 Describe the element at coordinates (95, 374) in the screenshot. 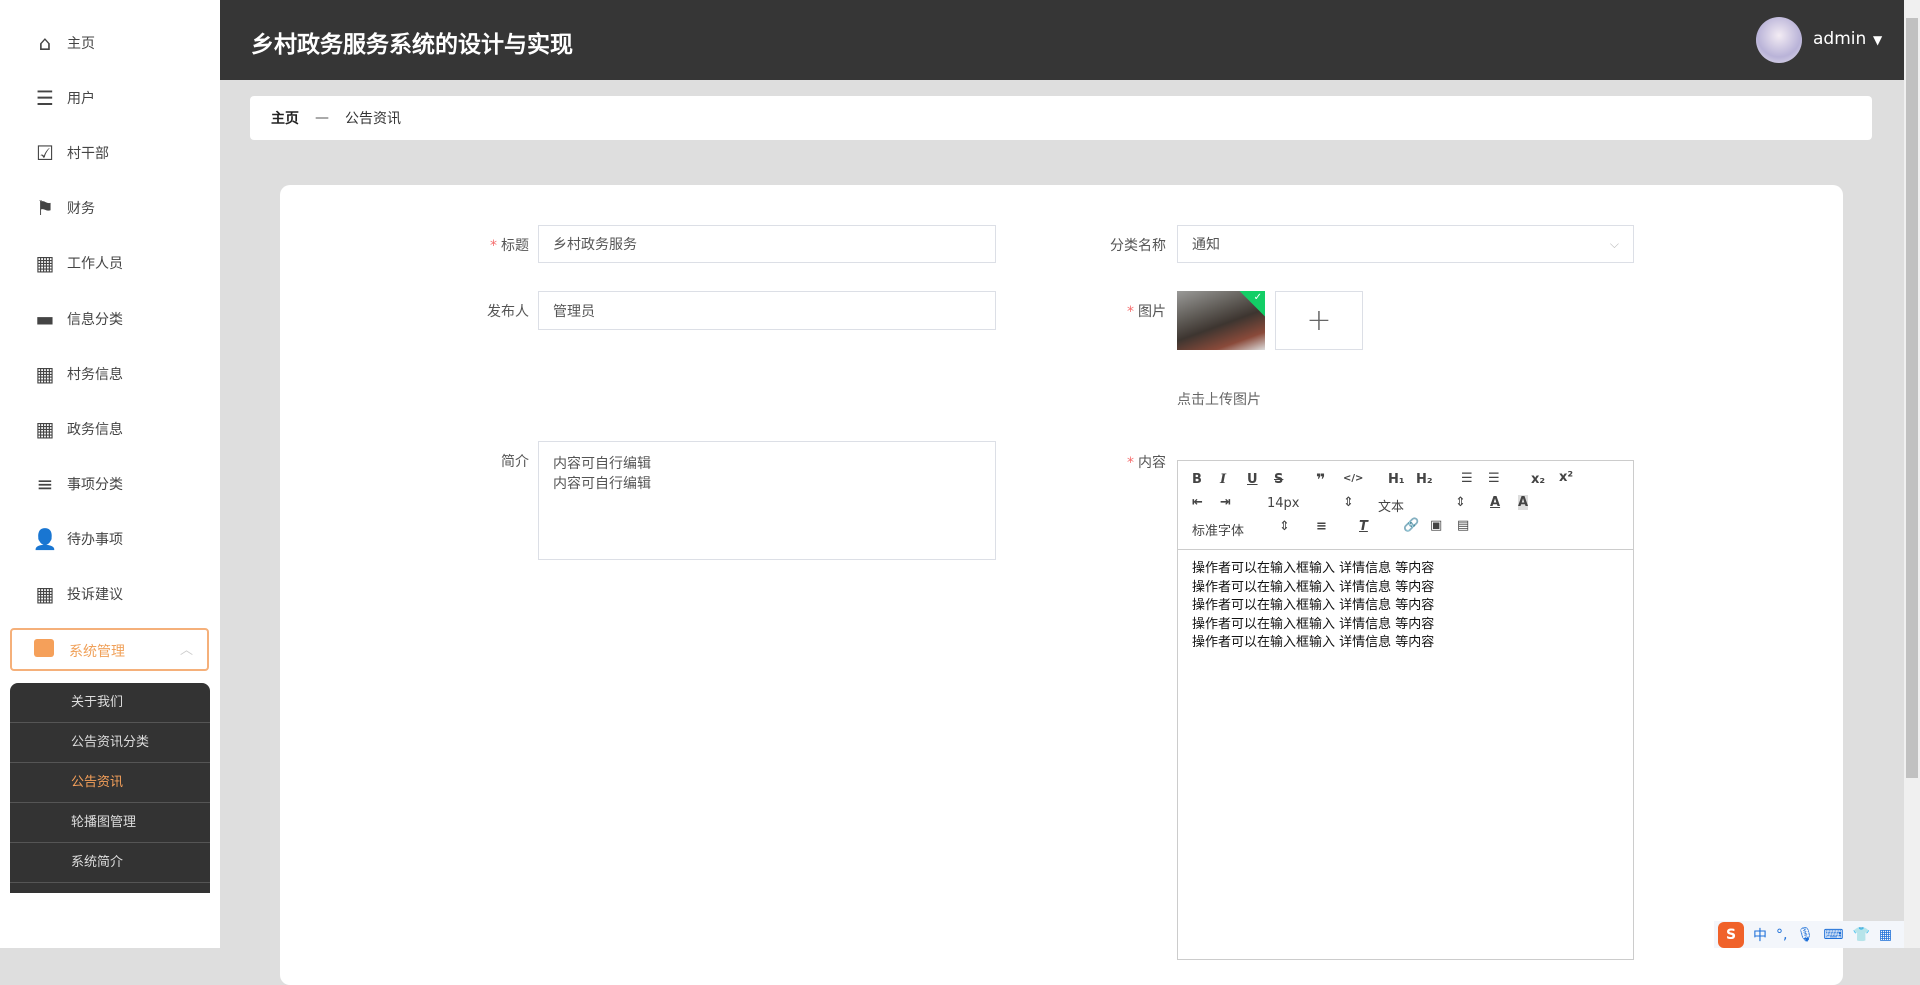

I see `sidebar-item-label: 村务信息` at that location.